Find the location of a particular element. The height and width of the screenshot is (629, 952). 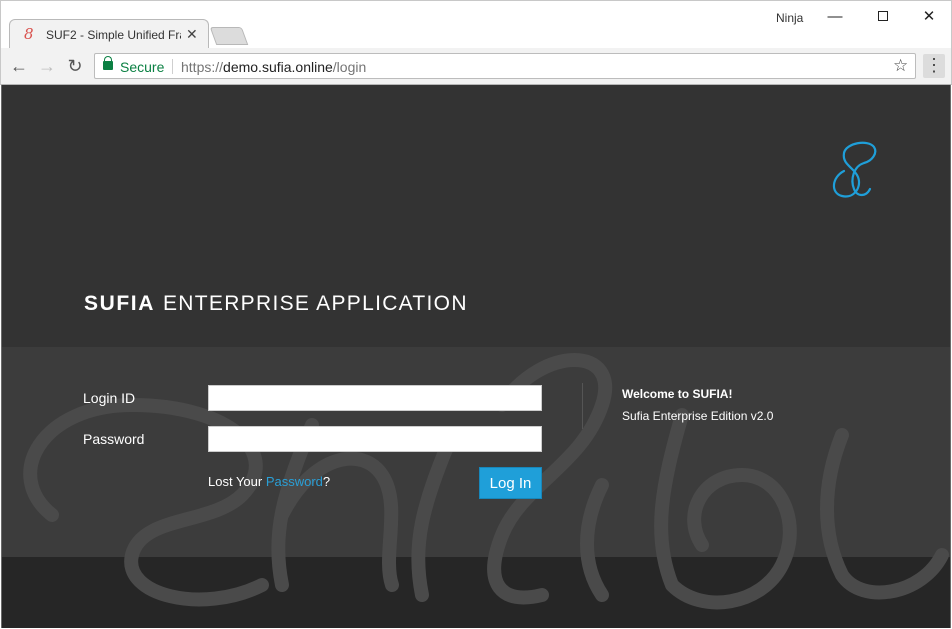

login-button: Log In is located at coordinates (510, 483).